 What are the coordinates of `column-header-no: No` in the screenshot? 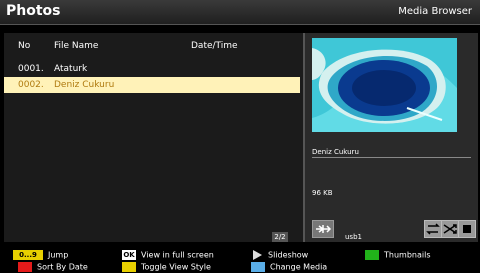 It's located at (24, 46).